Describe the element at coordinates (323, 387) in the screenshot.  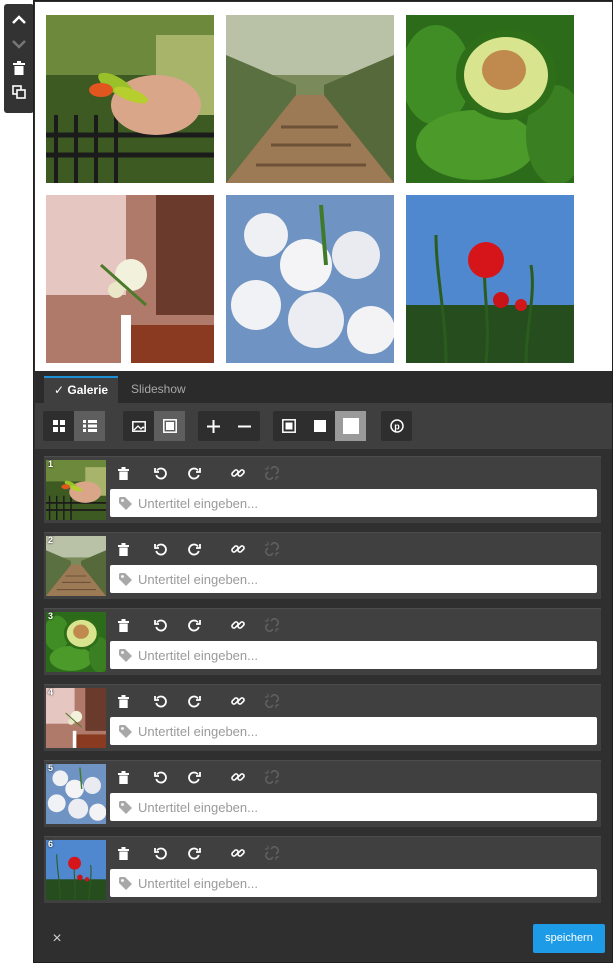
I see `tab-bar: ✓ Galerie Slideshow` at that location.